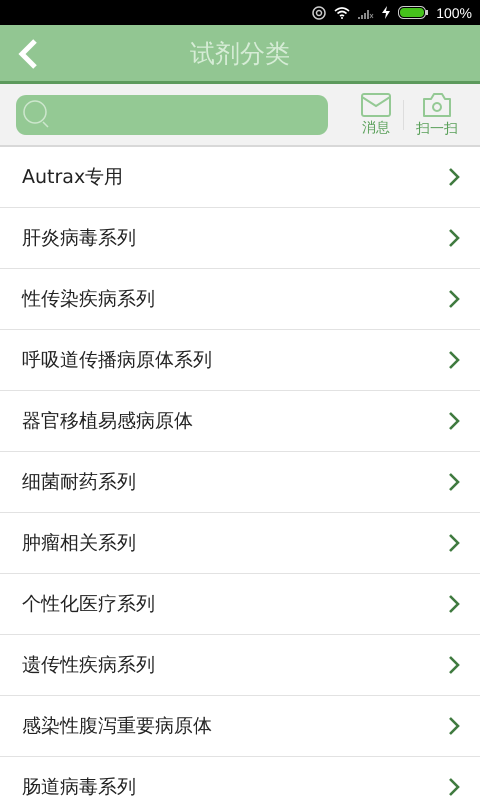 The width and height of the screenshot is (480, 800). I want to click on category-item: 肿瘤相关系列, so click(240, 543).